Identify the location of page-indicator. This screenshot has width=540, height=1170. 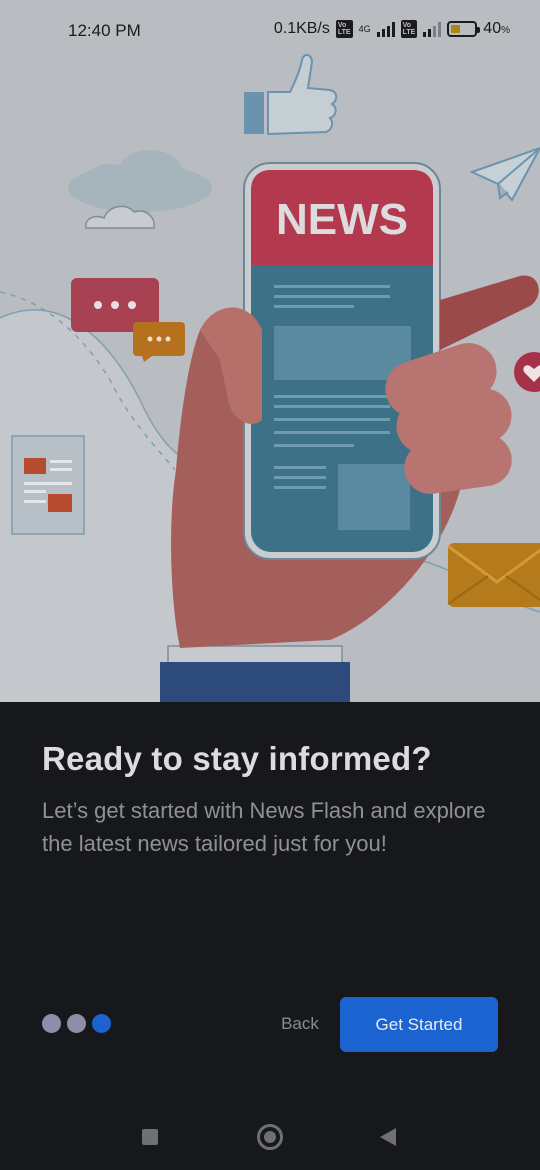
(76, 1023).